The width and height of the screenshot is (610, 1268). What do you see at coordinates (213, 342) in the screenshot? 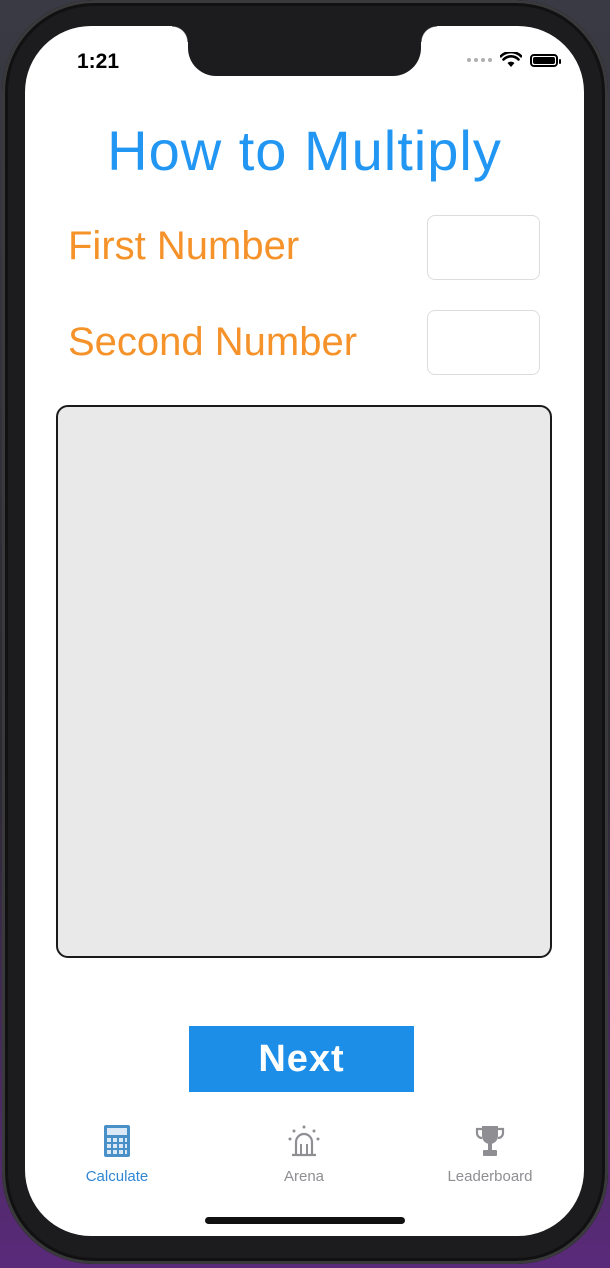
I see `second-number-label: Second Number` at bounding box center [213, 342].